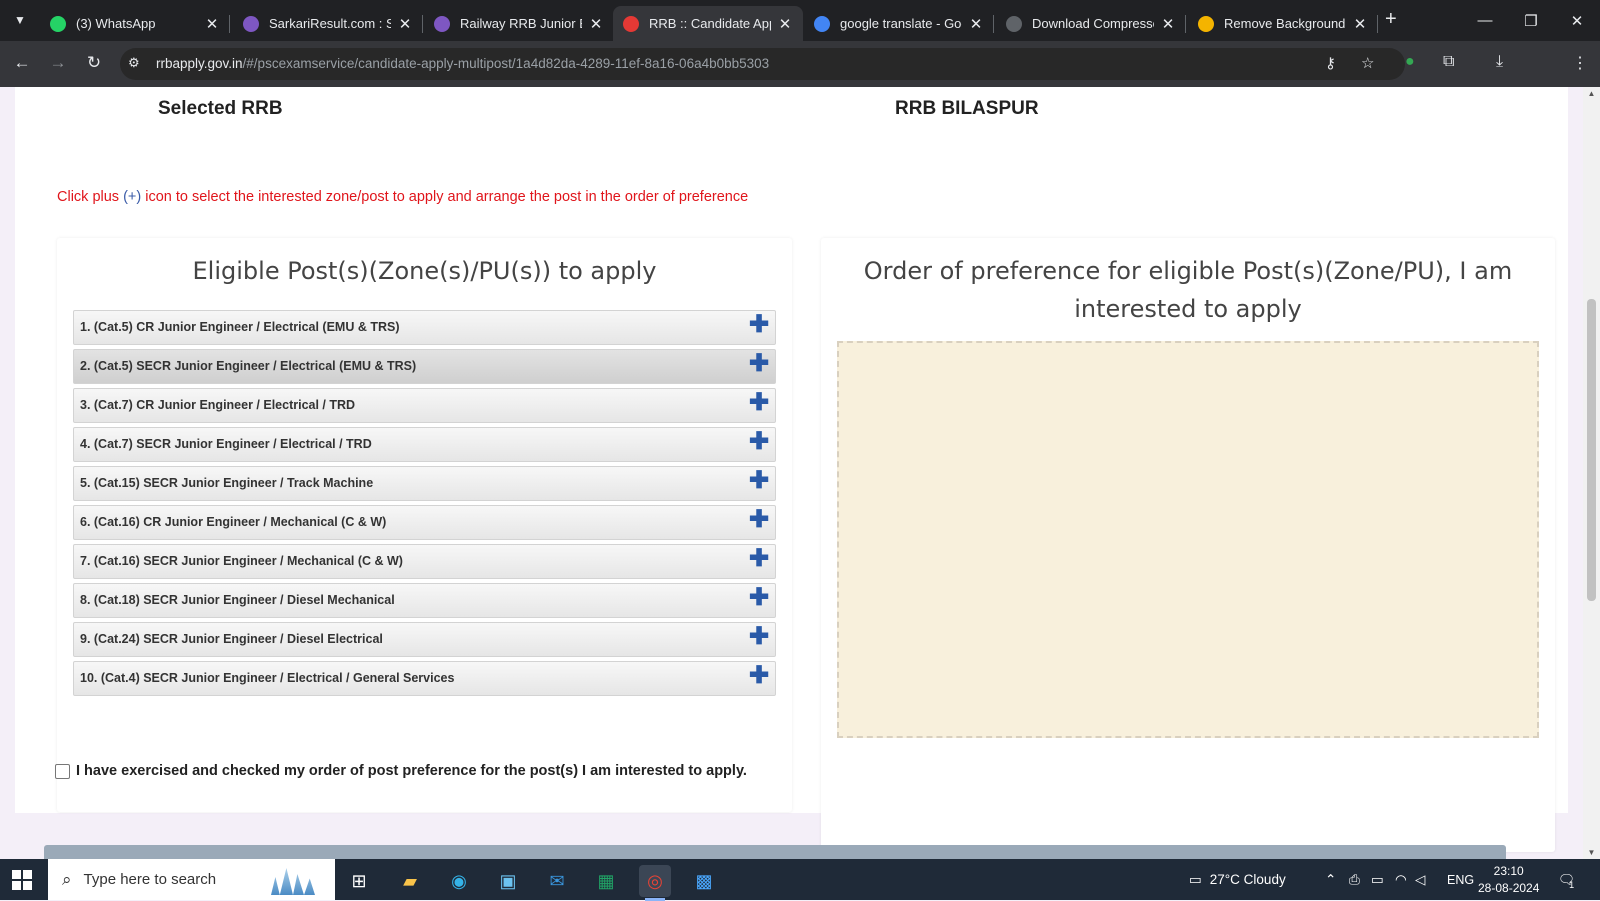 Image resolution: width=1600 pixels, height=901 pixels. I want to click on taskbar-search-box: ⌕ Type here to search, so click(191, 879).